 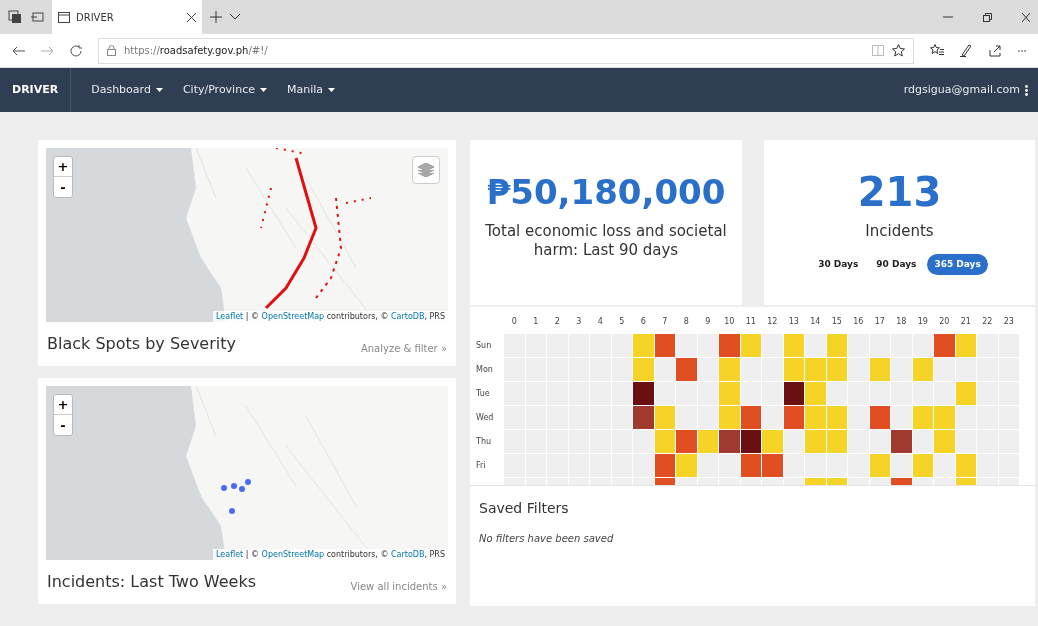 What do you see at coordinates (546, 539) in the screenshot?
I see `empty-message: No filters have been saved` at bounding box center [546, 539].